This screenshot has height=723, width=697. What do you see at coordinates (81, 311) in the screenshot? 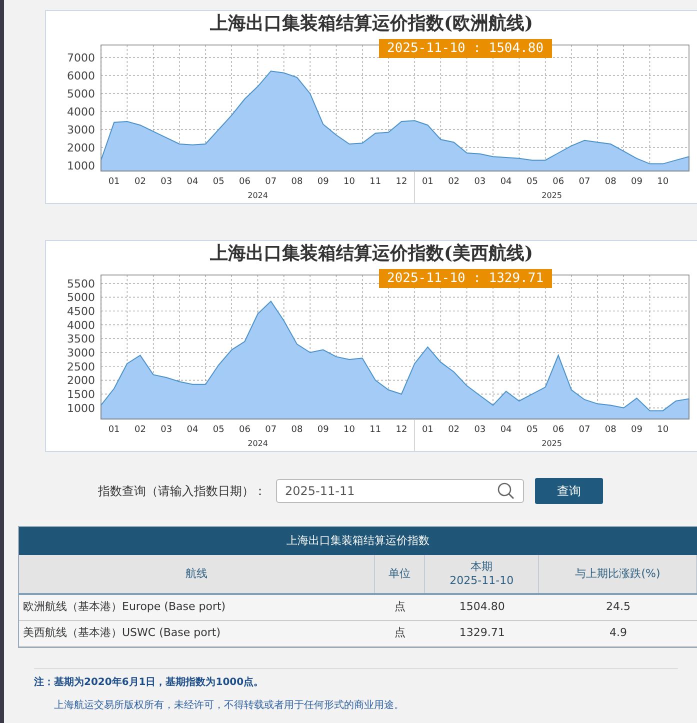
I see `y-tick-label: 4500` at bounding box center [81, 311].